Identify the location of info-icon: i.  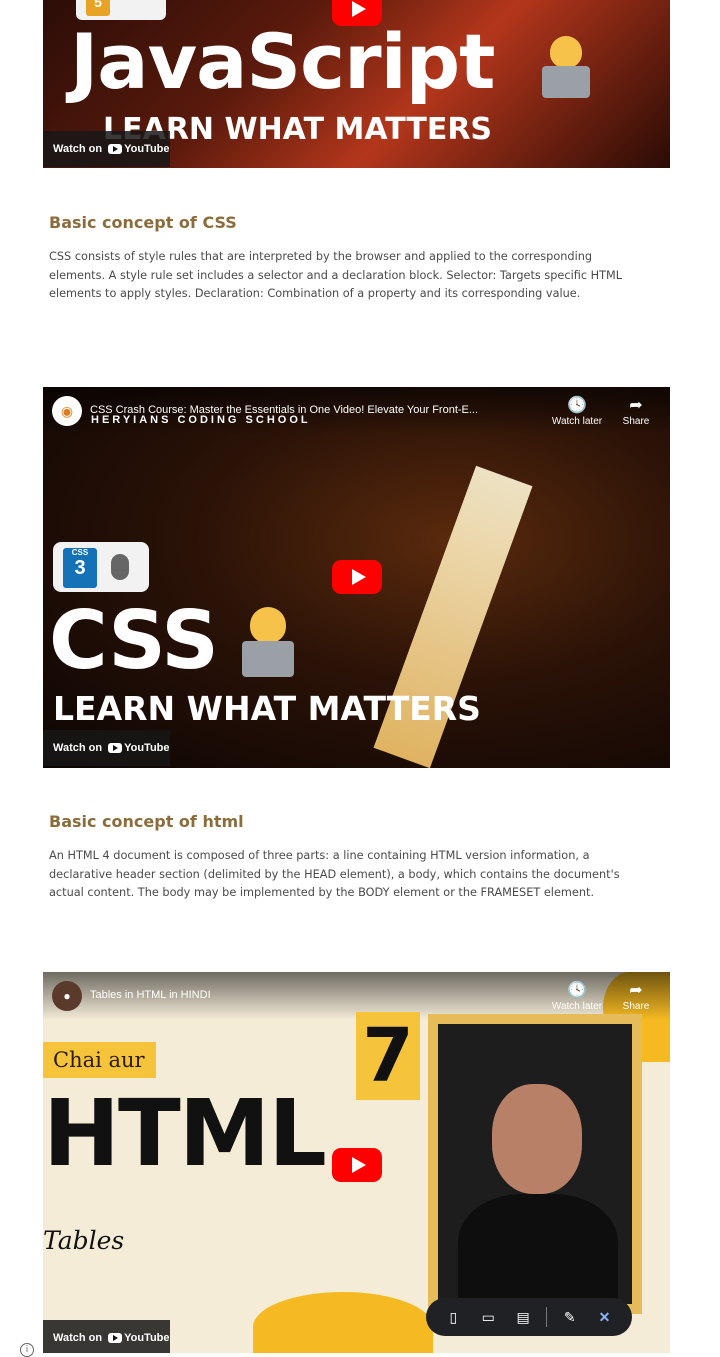
(27, 1350).